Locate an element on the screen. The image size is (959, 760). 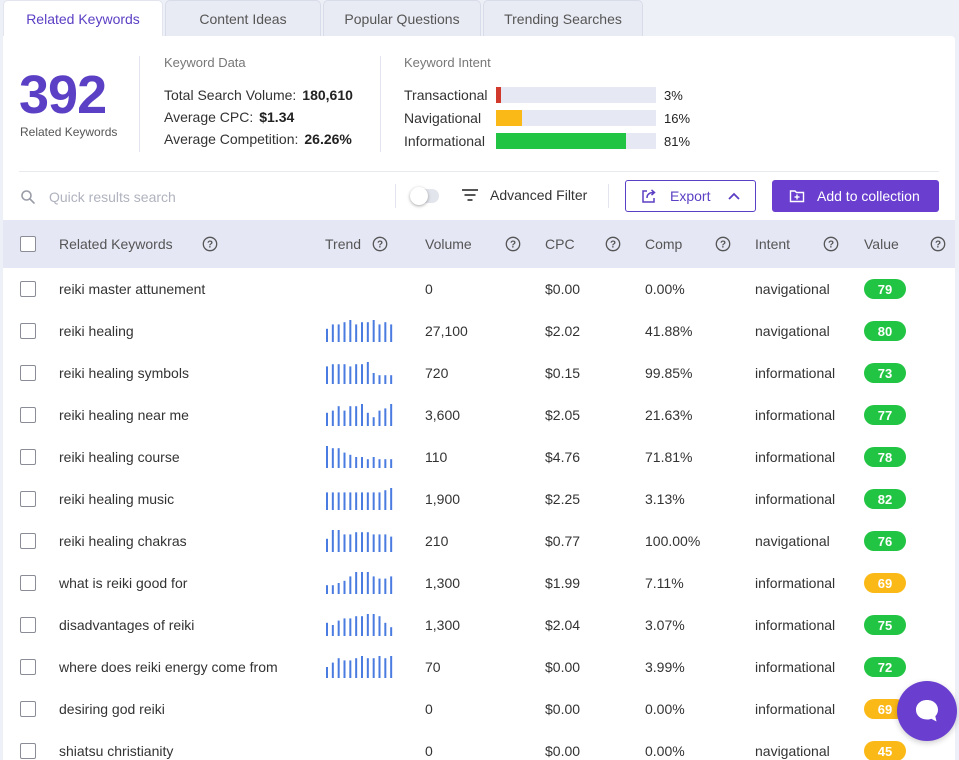
tab-trending-searches: Trending Searches is located at coordinates (563, 18).